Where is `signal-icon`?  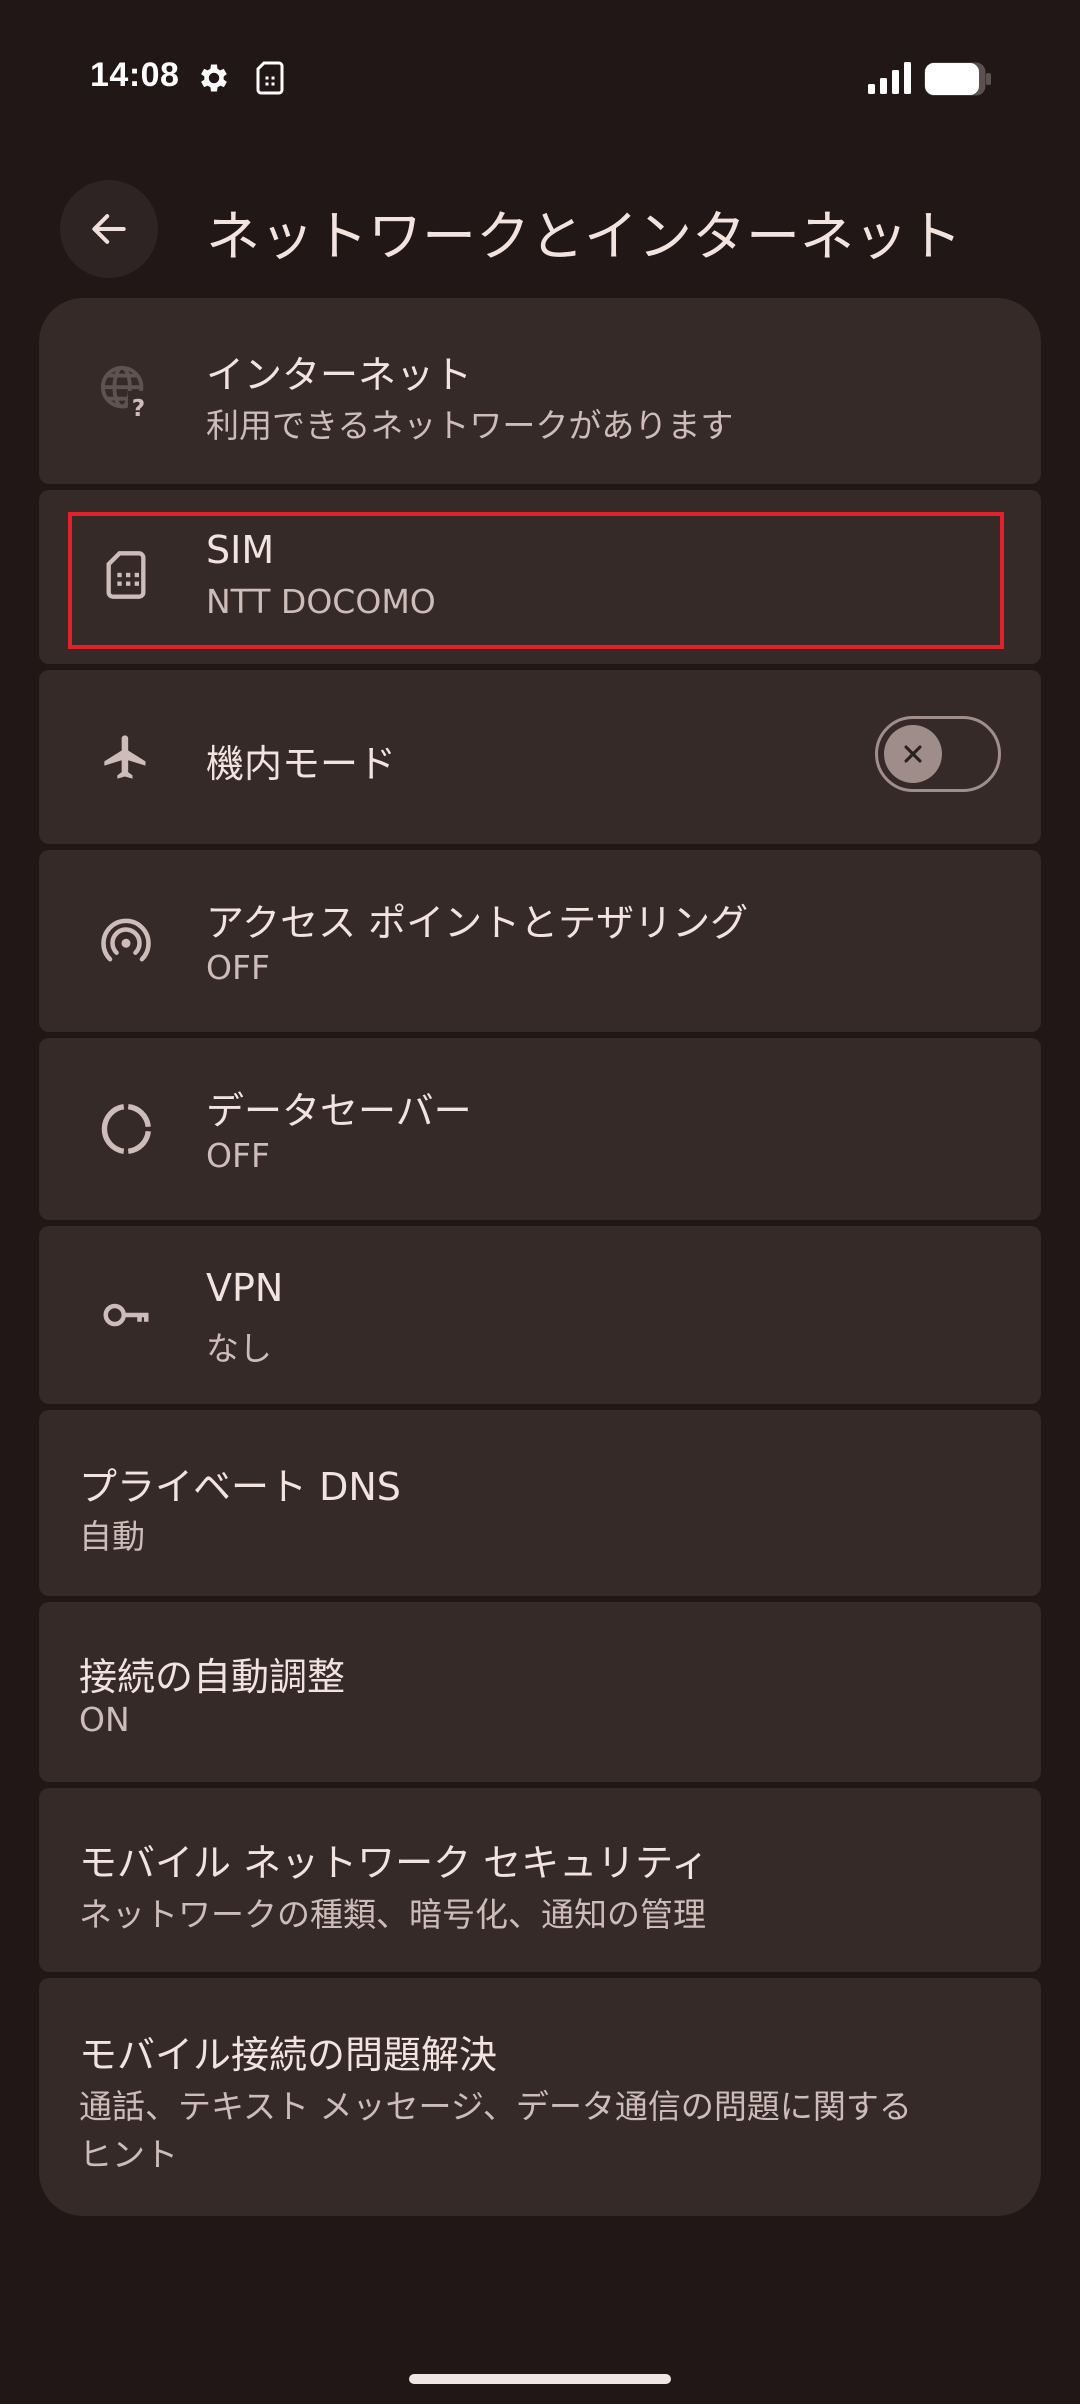
signal-icon is located at coordinates (890, 80).